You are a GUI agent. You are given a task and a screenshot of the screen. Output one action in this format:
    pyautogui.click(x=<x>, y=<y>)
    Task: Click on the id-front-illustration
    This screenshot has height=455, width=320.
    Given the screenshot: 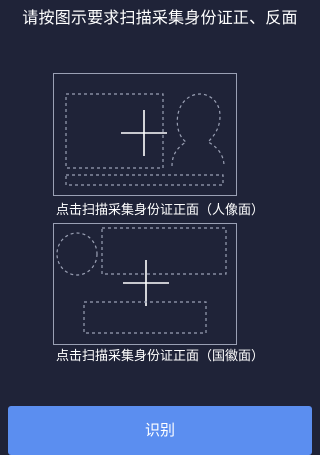 What is the action you would take?
    pyautogui.click(x=145, y=139)
    